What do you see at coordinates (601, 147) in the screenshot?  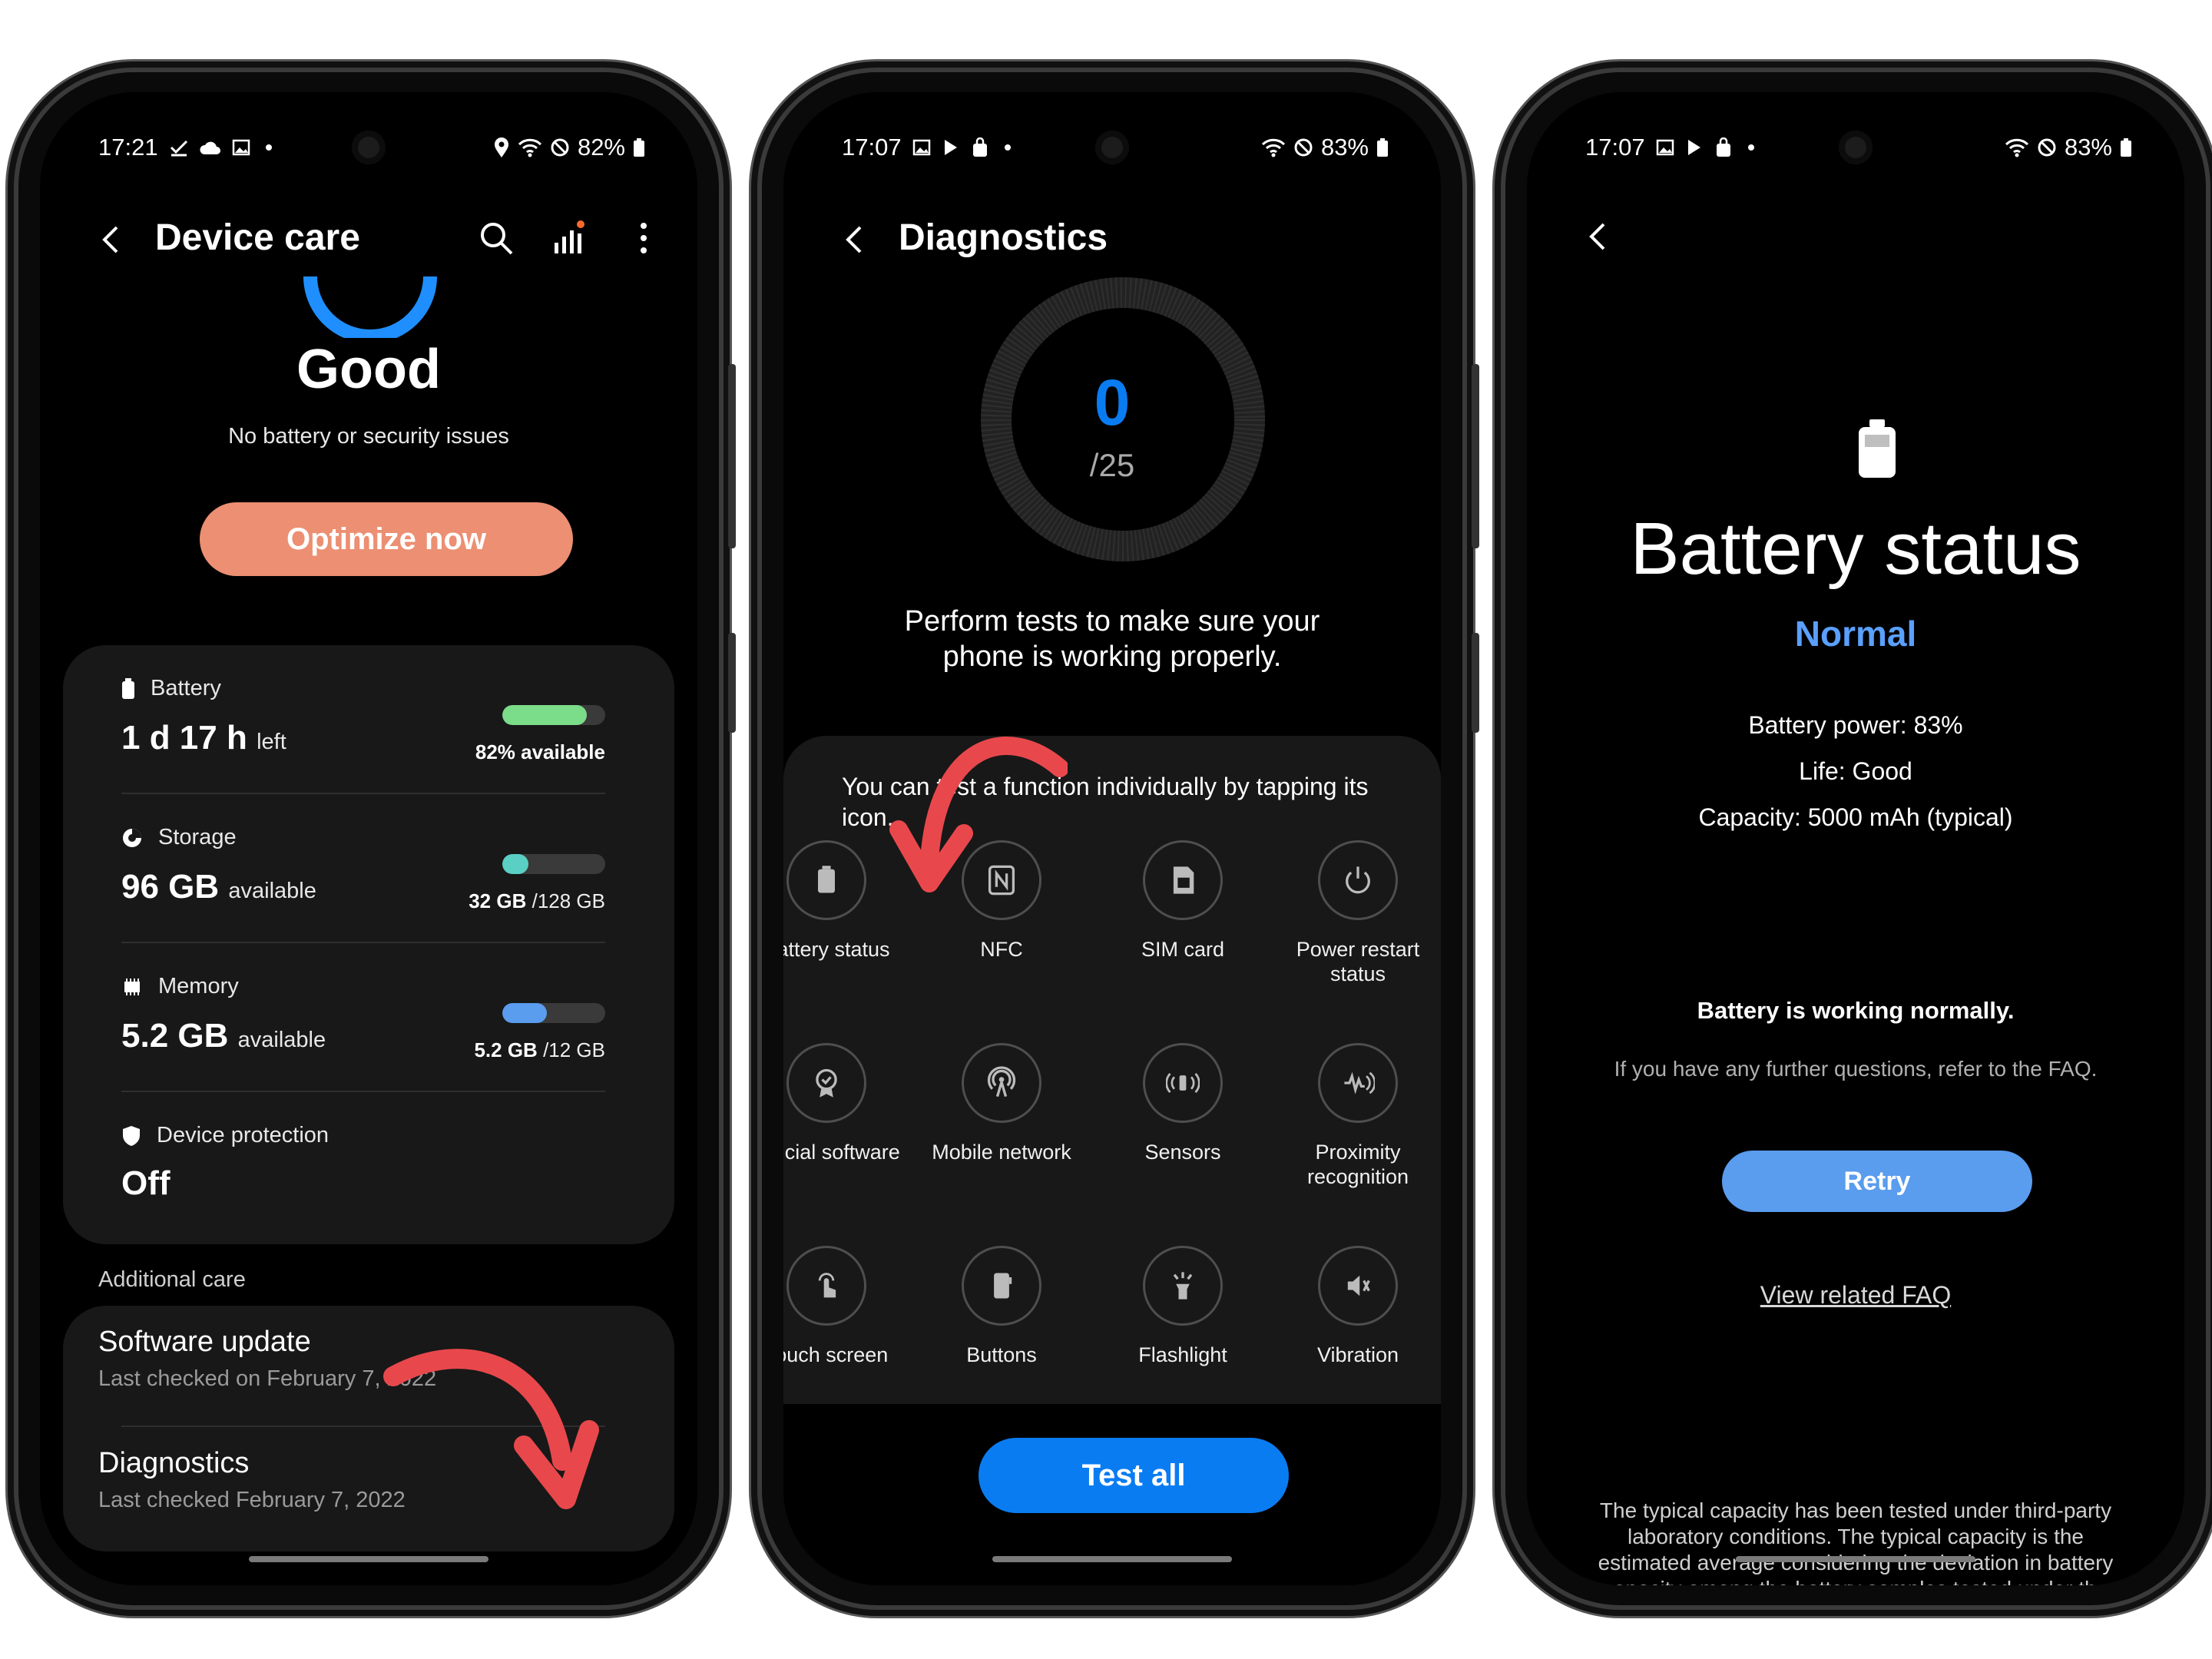 I see `battery-percent: 82%` at bounding box center [601, 147].